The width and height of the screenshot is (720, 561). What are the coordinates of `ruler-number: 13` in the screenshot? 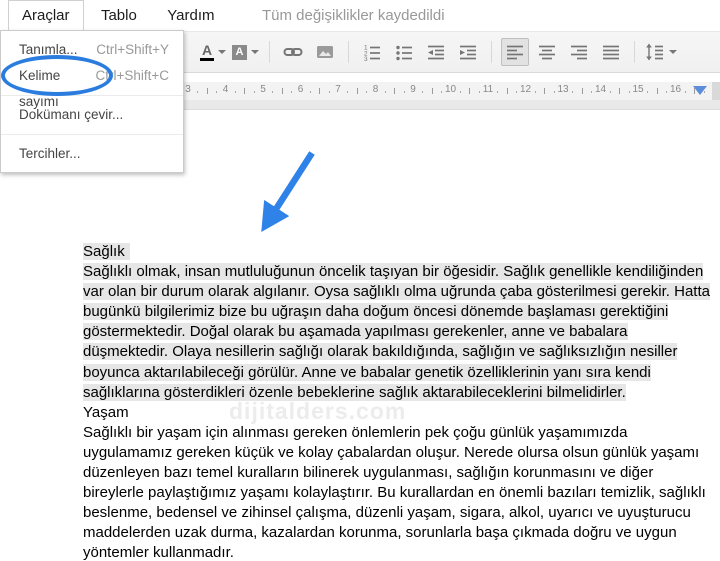 It's located at (563, 89).